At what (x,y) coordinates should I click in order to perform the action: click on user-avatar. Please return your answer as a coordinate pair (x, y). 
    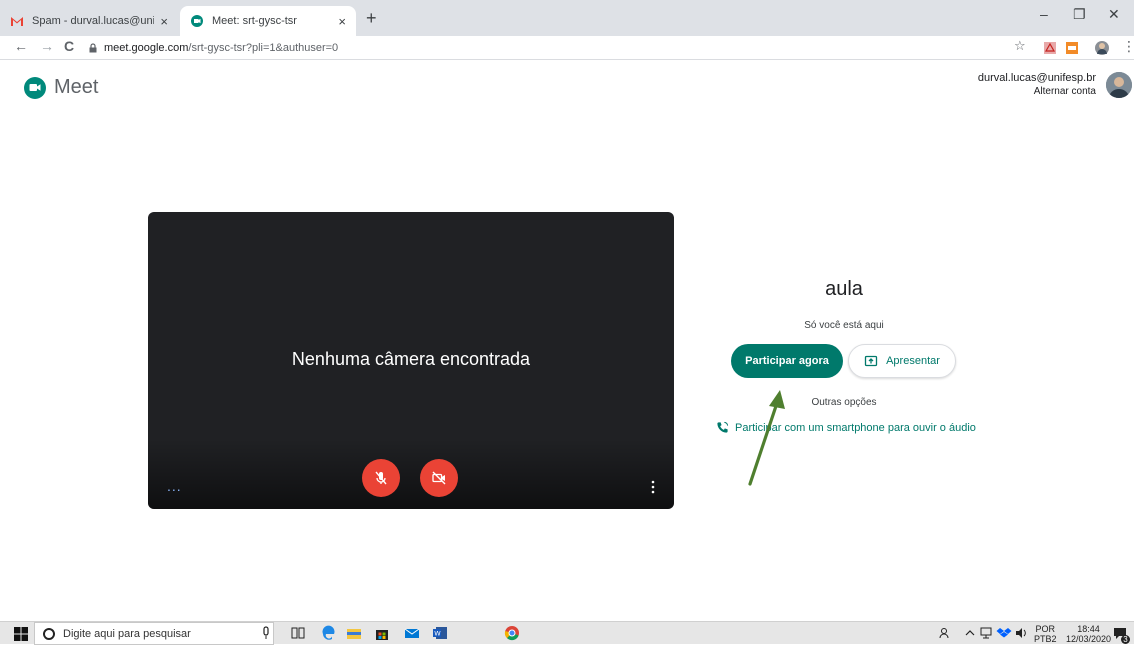
    Looking at the image, I should click on (1119, 85).